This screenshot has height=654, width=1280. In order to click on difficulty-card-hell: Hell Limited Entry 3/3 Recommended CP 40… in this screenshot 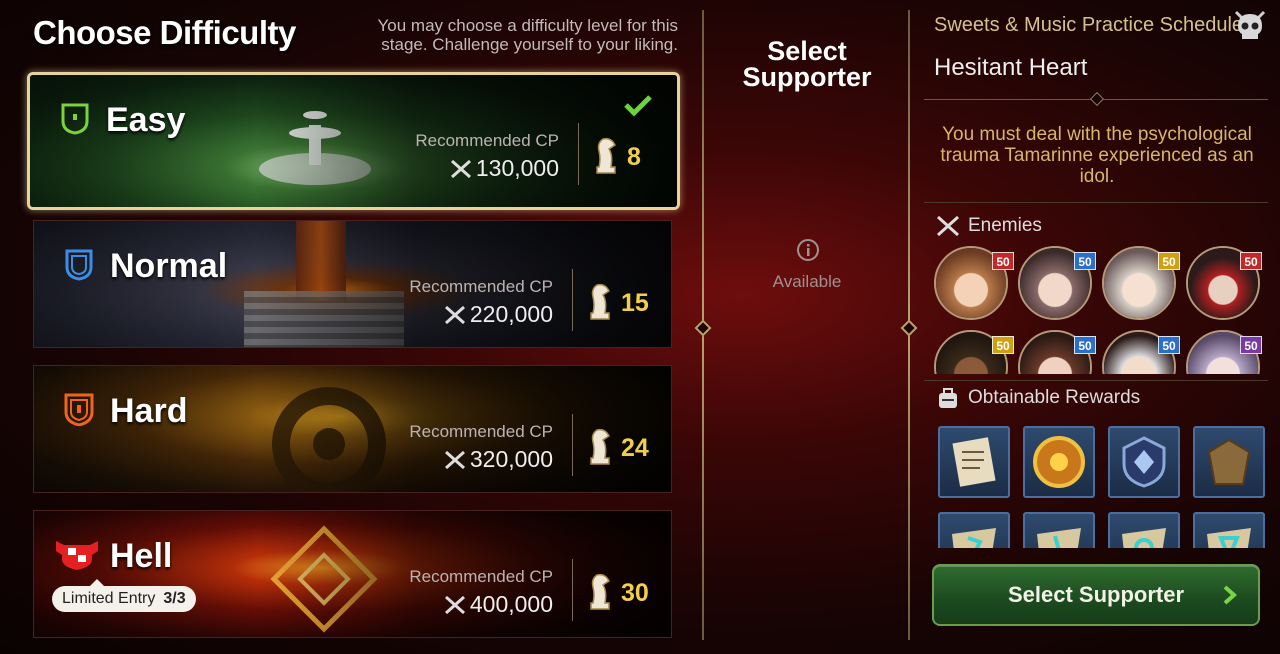, I will do `click(352, 574)`.